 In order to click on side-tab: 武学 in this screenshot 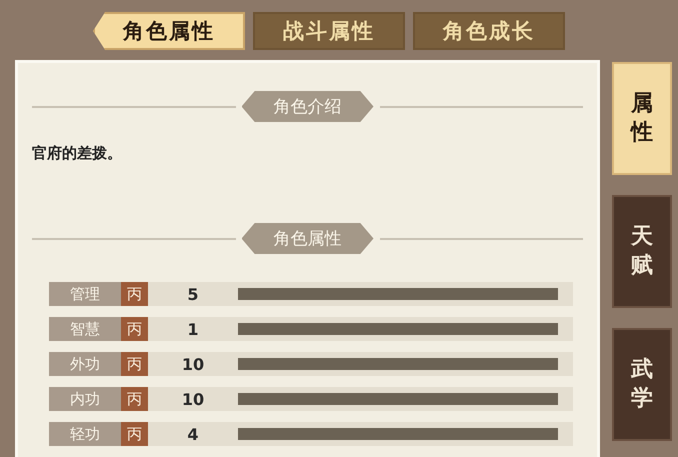, I will do `click(642, 384)`.